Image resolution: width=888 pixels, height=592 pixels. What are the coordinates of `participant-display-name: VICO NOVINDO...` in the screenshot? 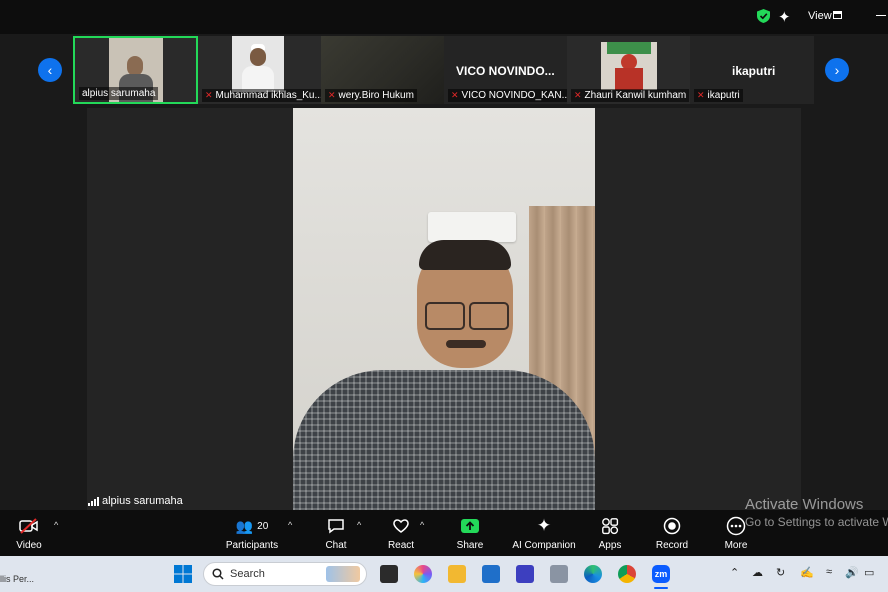 It's located at (505, 71).